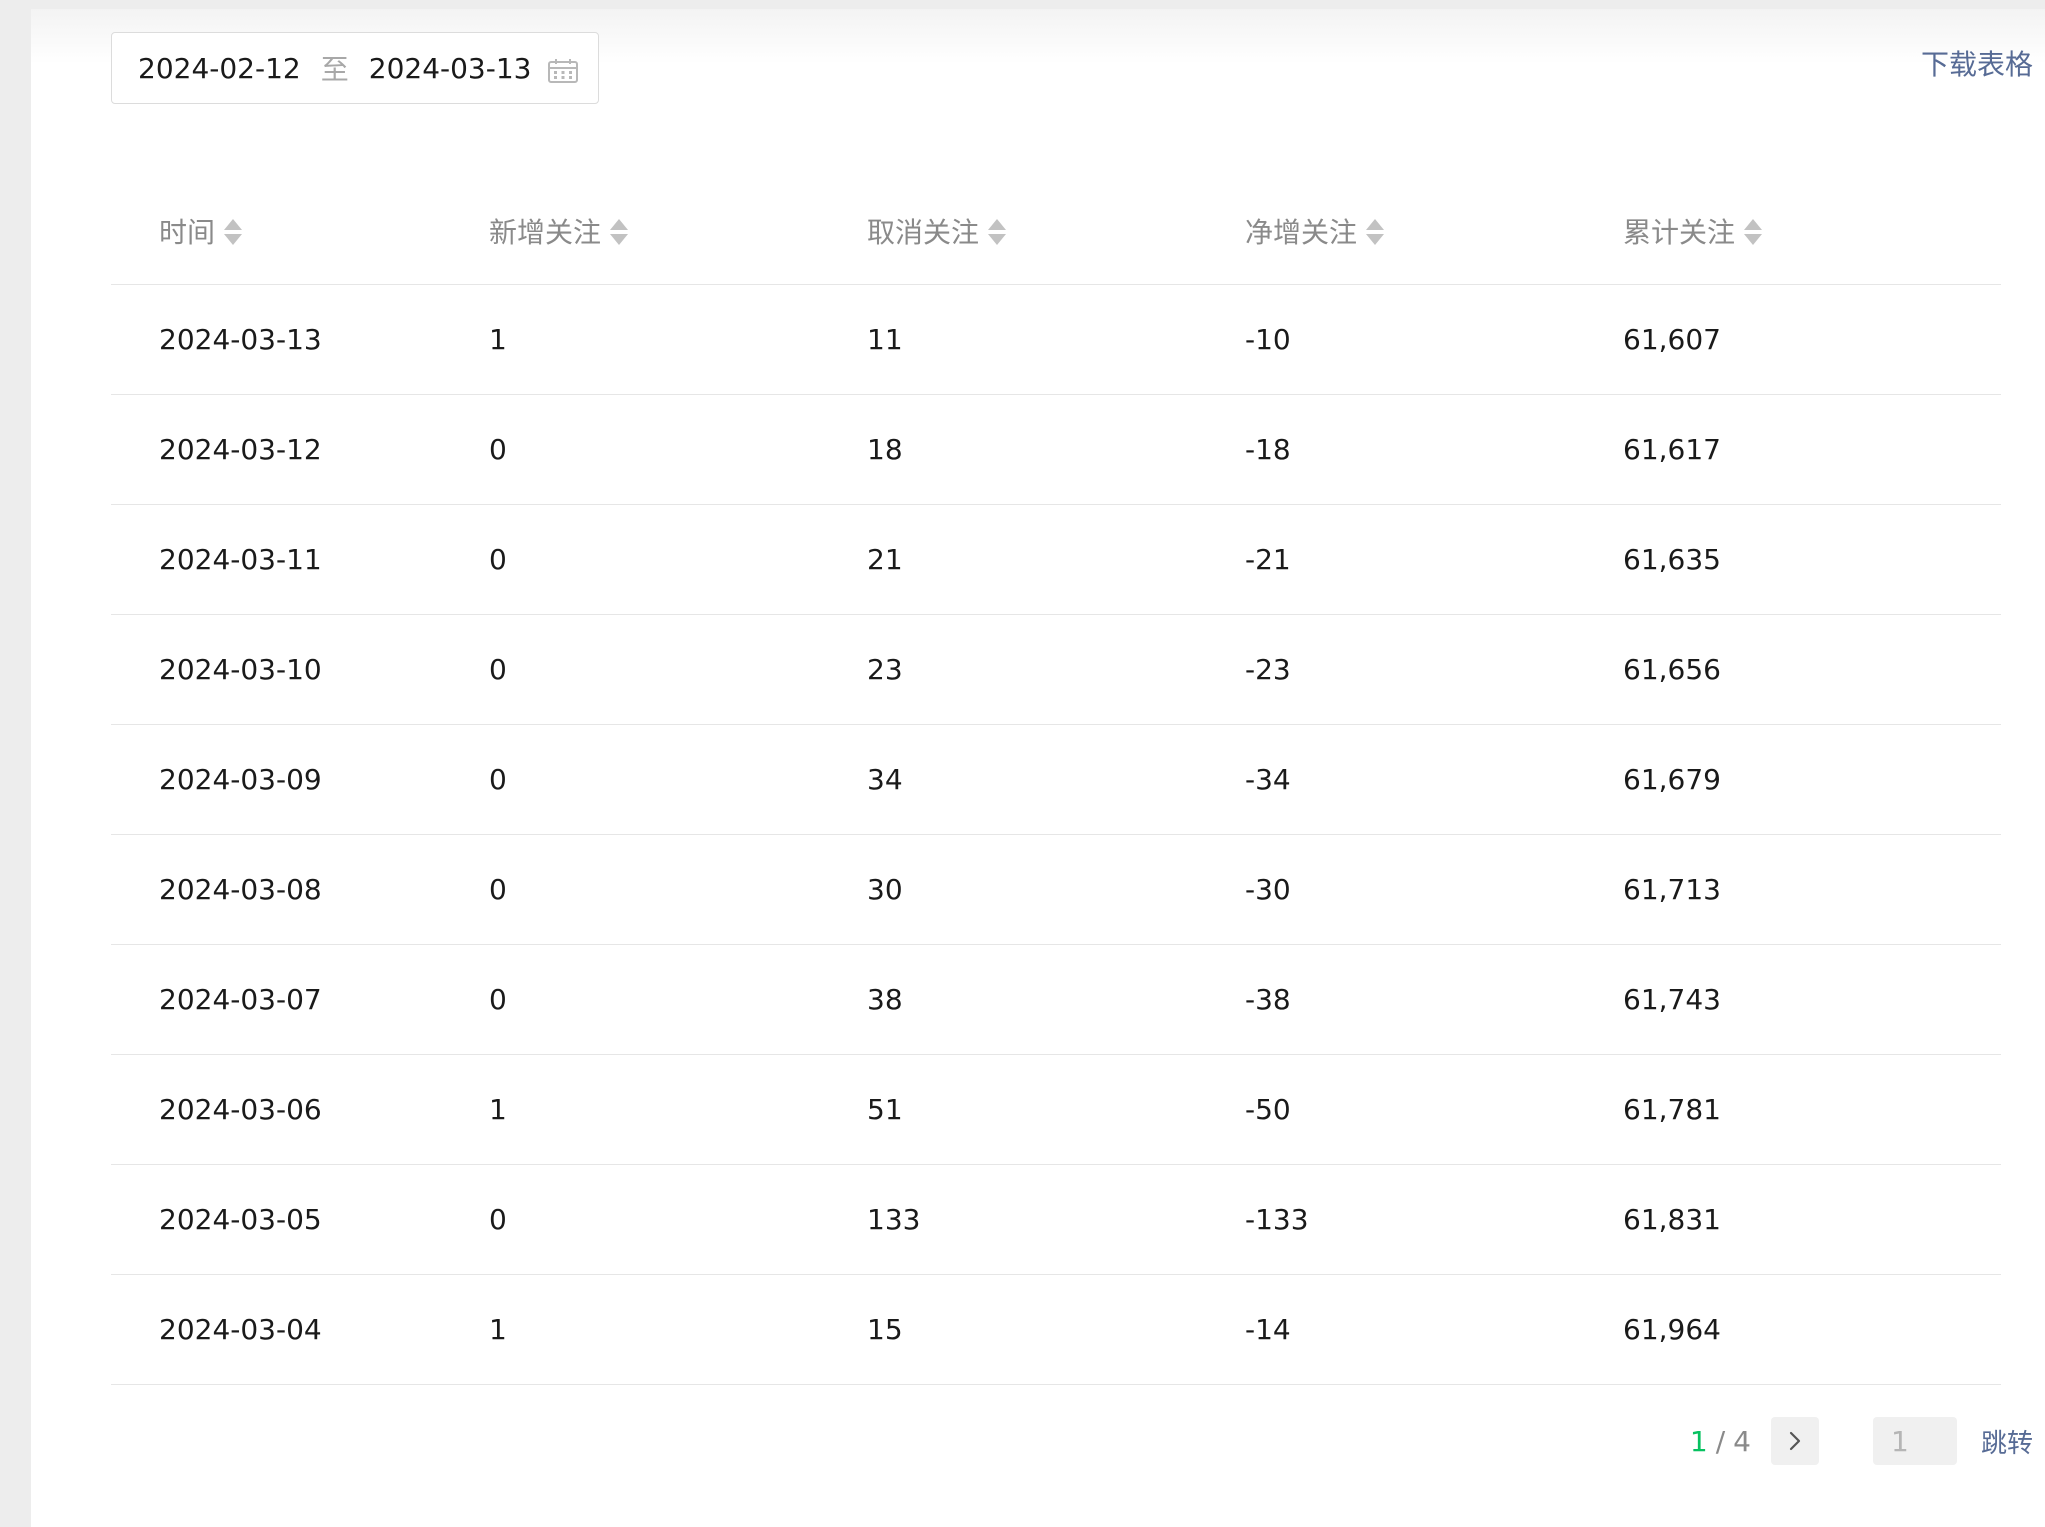 Image resolution: width=2045 pixels, height=1527 pixels. What do you see at coordinates (1861, 1441) in the screenshot?
I see `pagination: 1 / 4 跳转` at bounding box center [1861, 1441].